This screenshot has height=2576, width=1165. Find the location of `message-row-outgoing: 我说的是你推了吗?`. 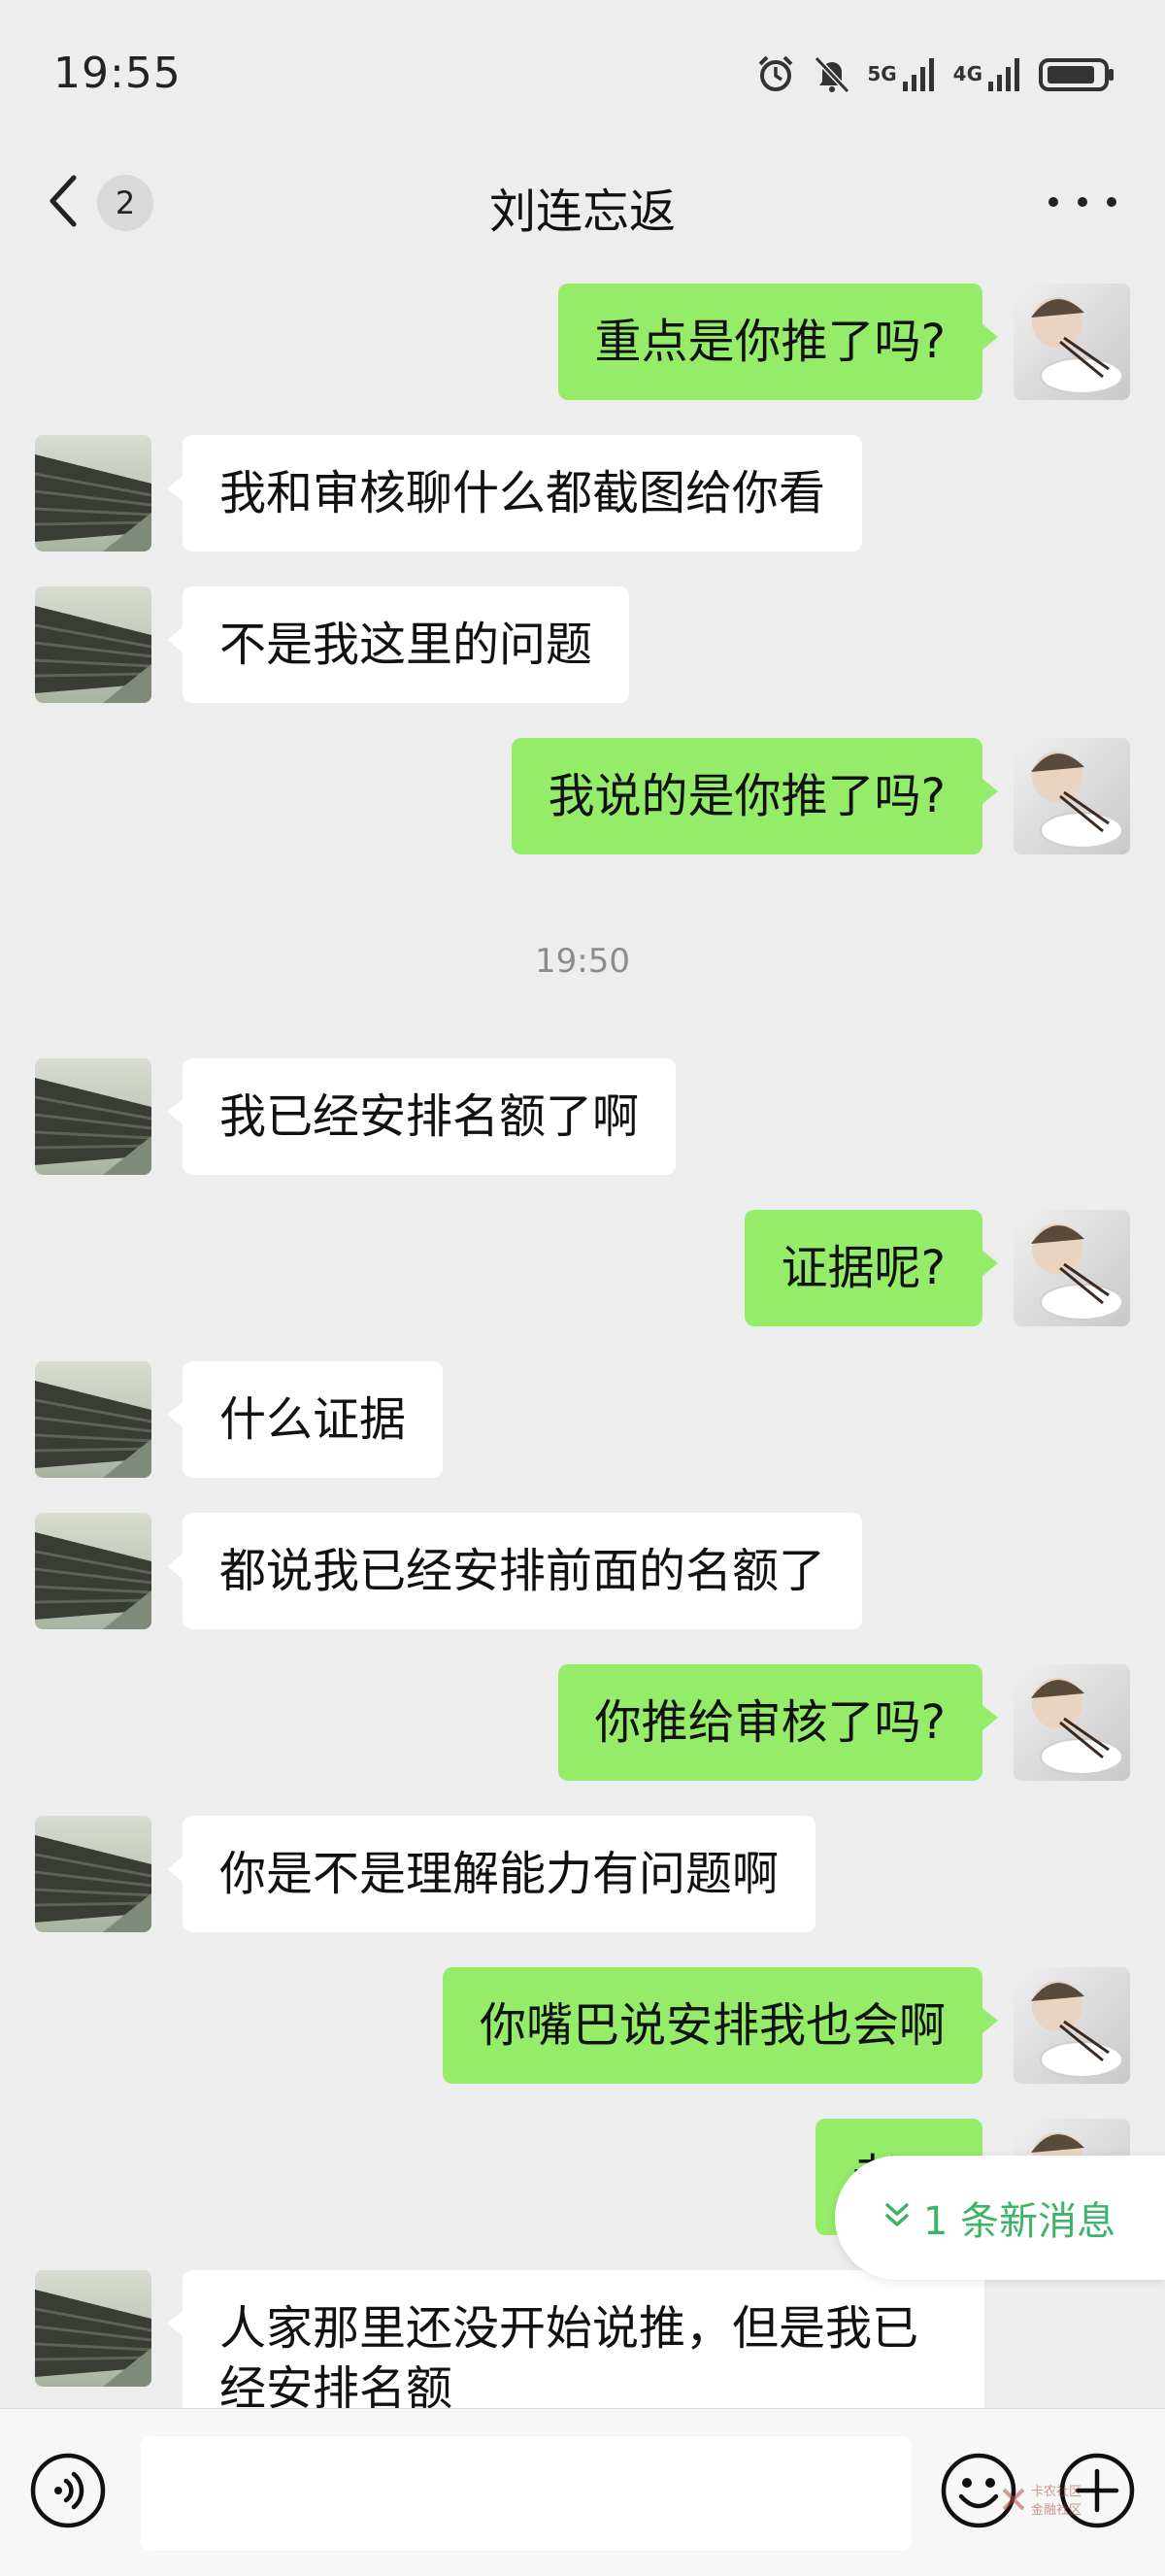

message-row-outgoing: 我说的是你推了吗? is located at coordinates (582, 796).